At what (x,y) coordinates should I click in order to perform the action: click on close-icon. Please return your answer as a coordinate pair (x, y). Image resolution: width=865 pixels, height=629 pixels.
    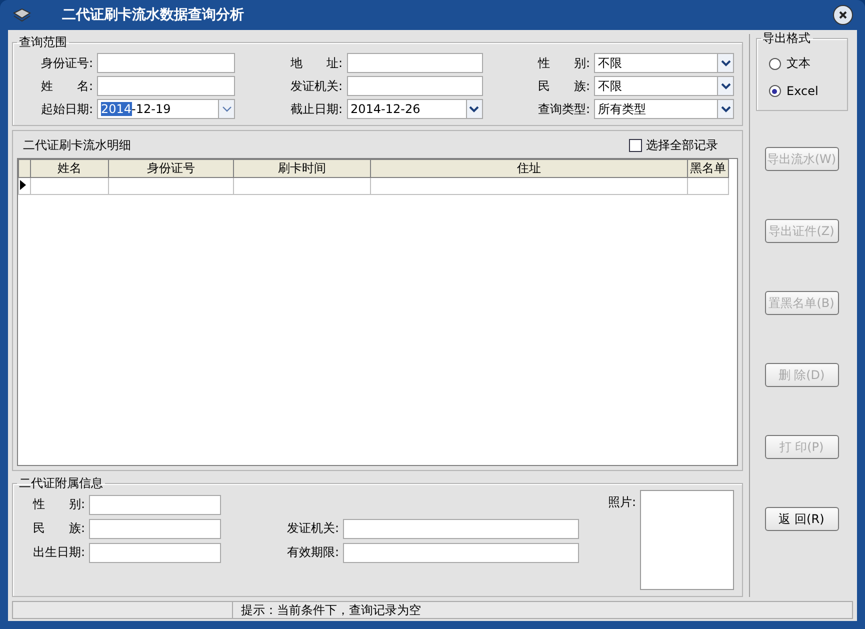
    Looking at the image, I should click on (843, 15).